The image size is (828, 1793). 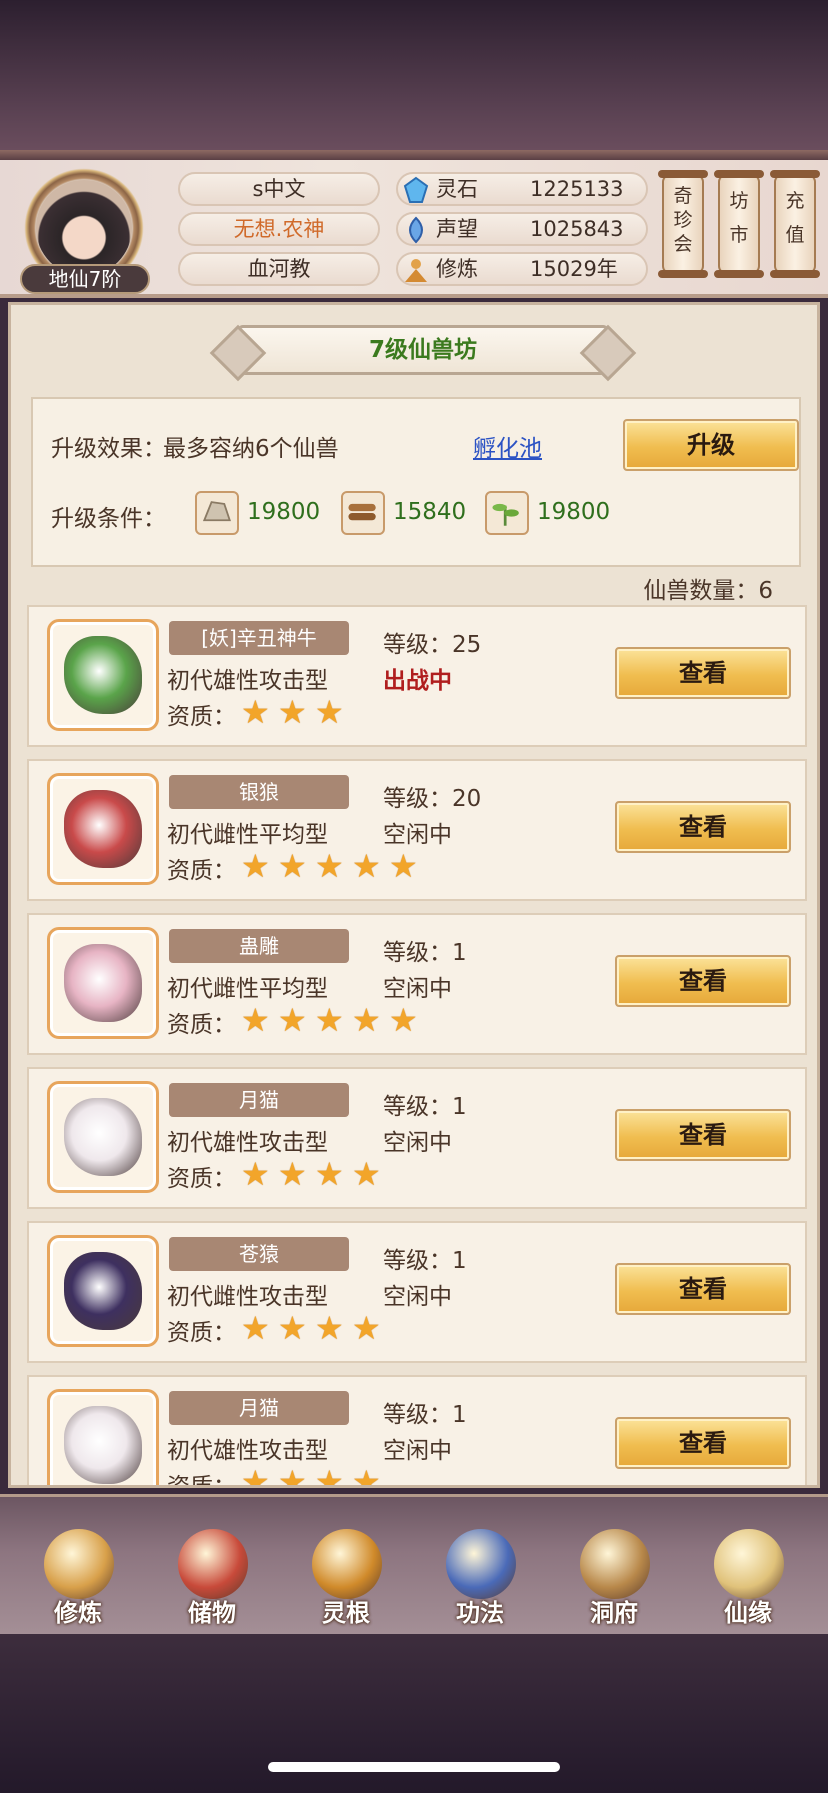 What do you see at coordinates (259, 638) in the screenshot?
I see `beast-name: [妖]辛丑神牛` at bounding box center [259, 638].